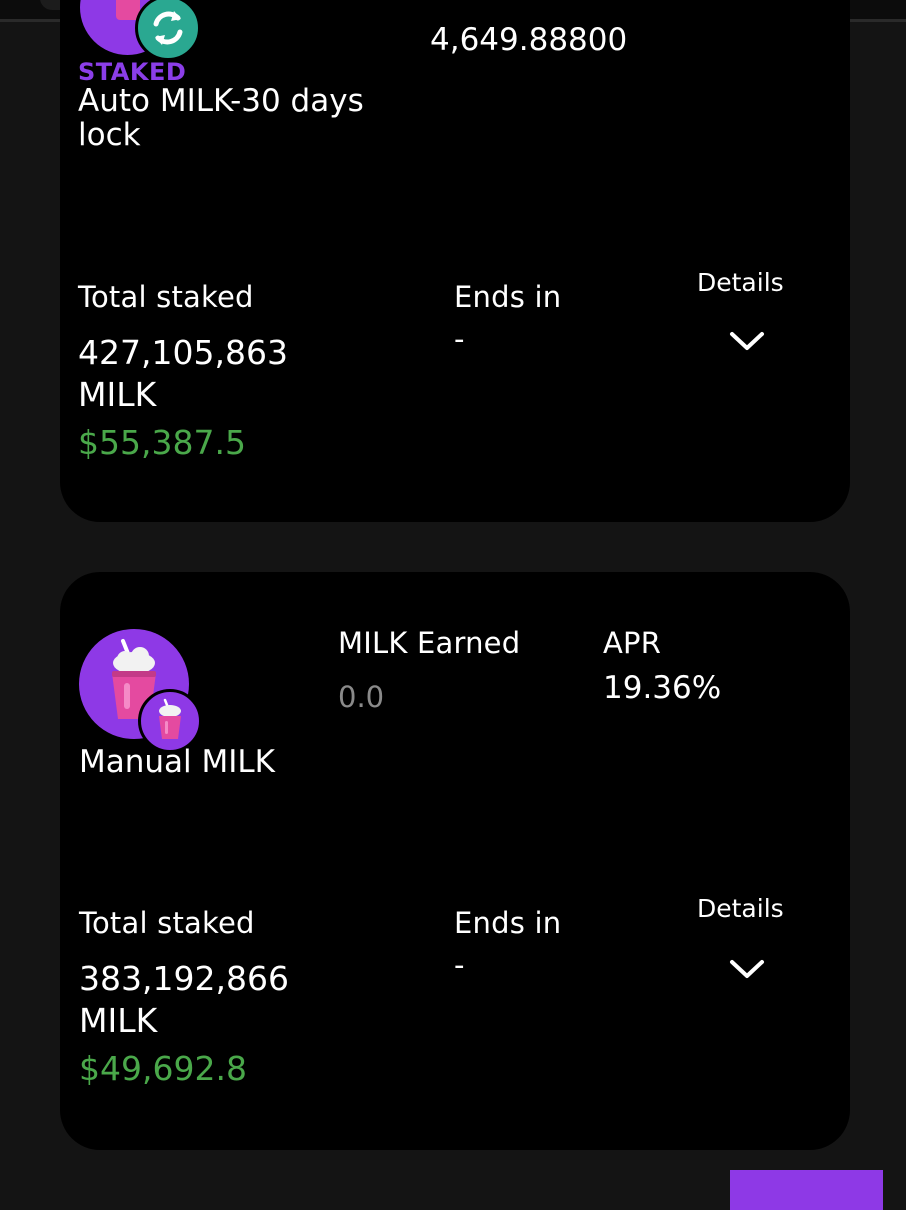  I want to click on total-staked-usd-value: $49,692.8, so click(163, 1068).